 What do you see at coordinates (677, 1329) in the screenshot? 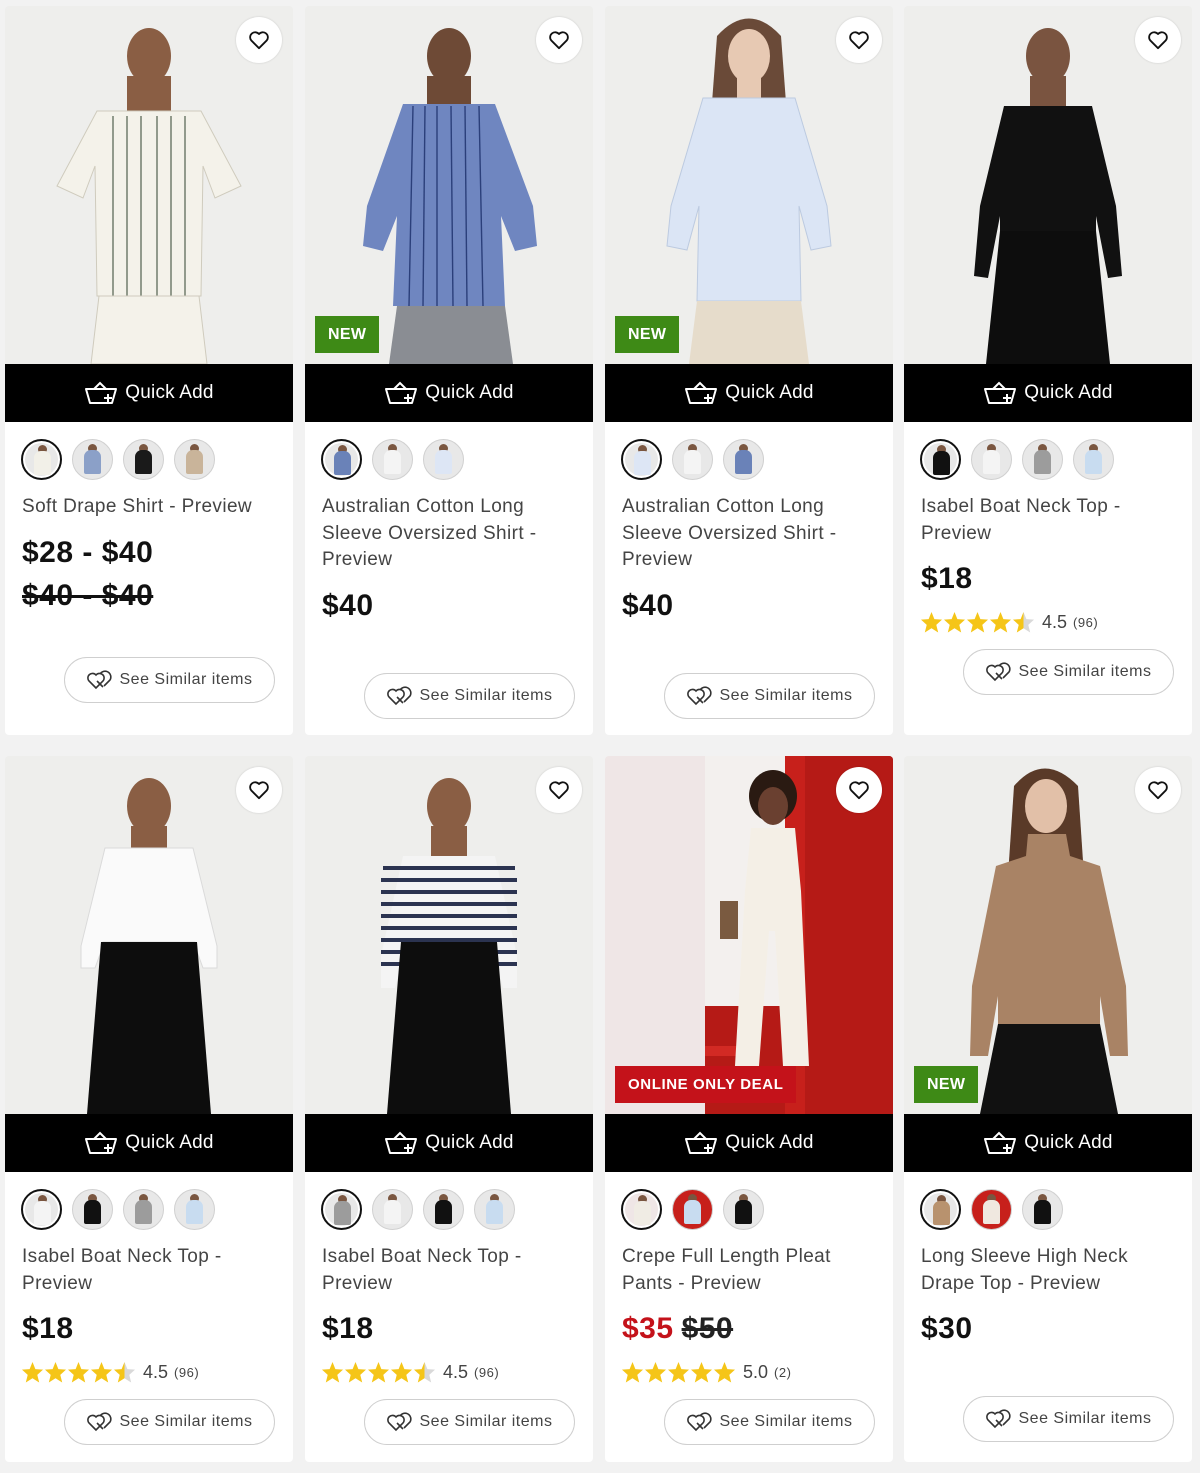
I see `product-price: $35 $50` at bounding box center [677, 1329].